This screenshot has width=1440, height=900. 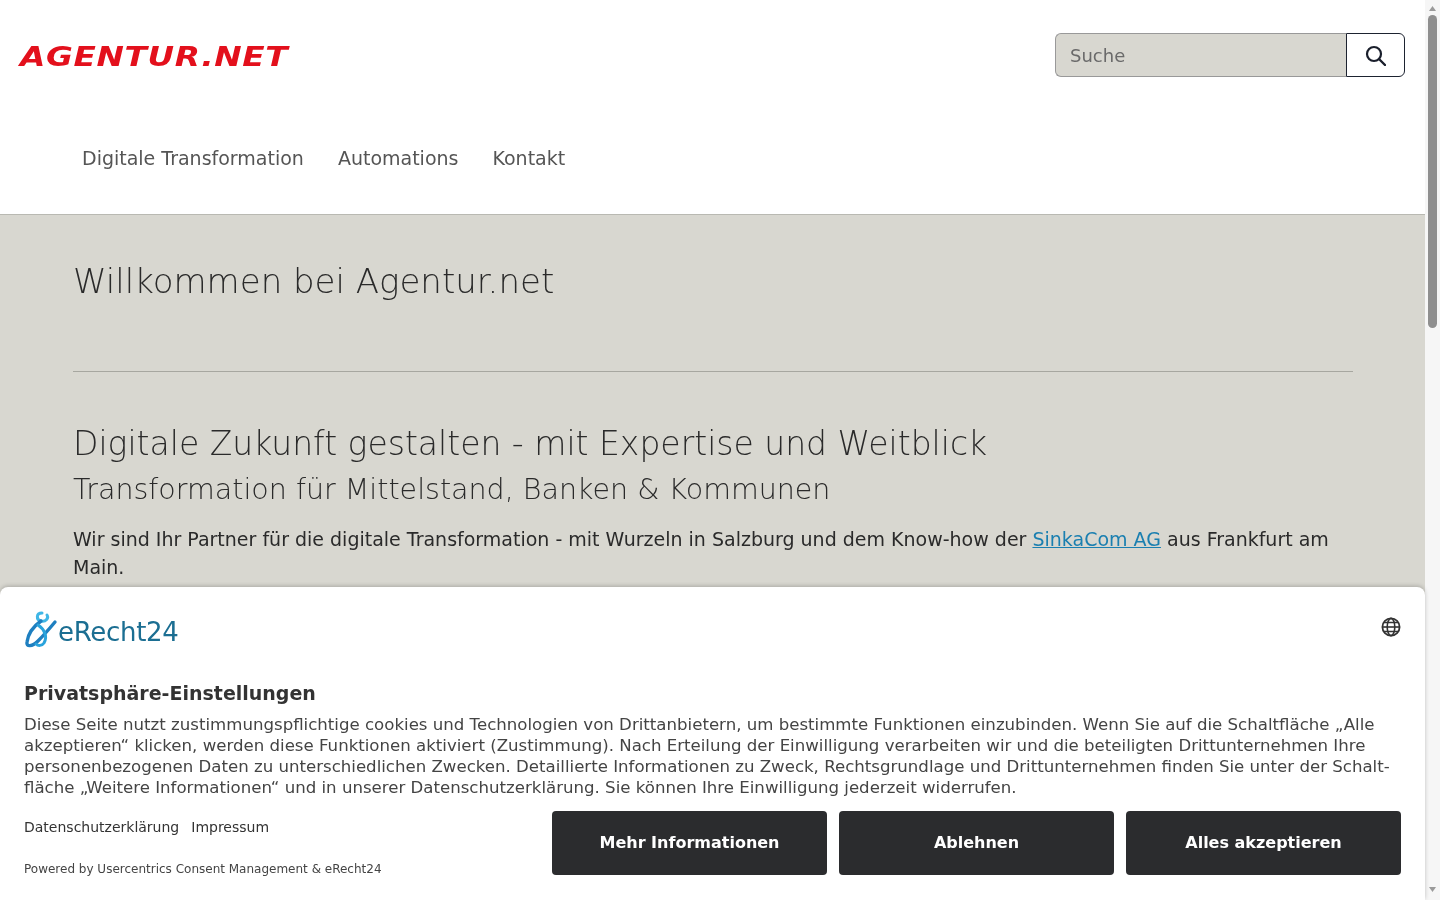 What do you see at coordinates (1263, 843) in the screenshot?
I see `consent-button: Alles akzeptieren` at bounding box center [1263, 843].